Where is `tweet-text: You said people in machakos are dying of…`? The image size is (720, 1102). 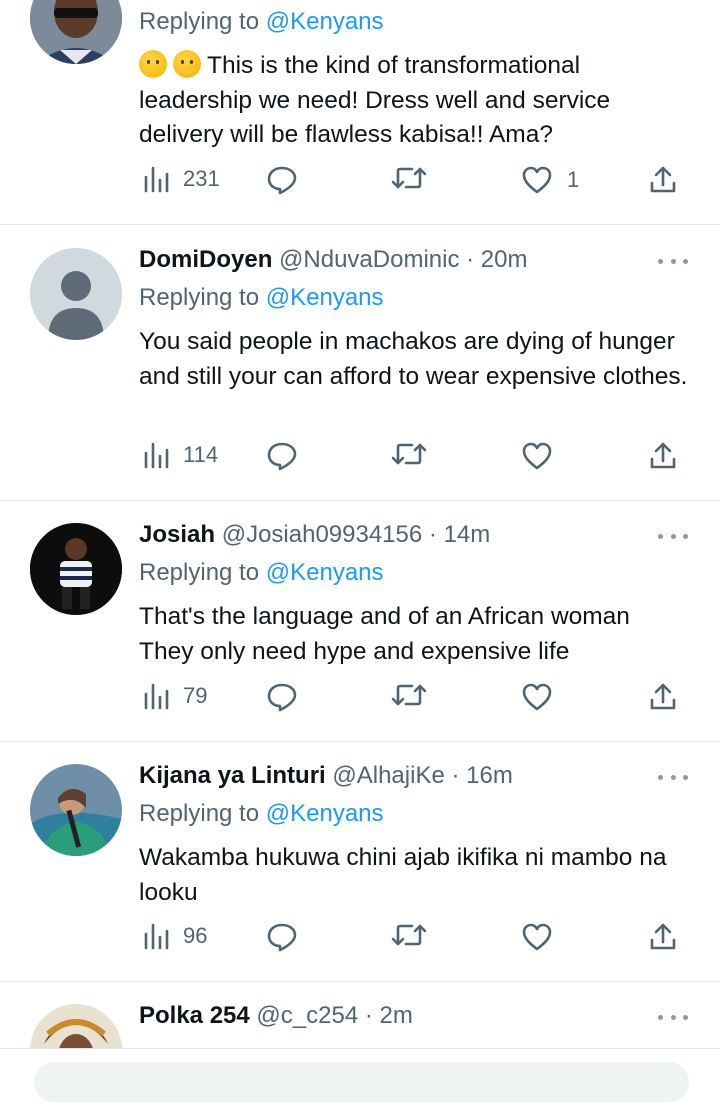 tweet-text: You said people in machakos are dying of… is located at coordinates (413, 359).